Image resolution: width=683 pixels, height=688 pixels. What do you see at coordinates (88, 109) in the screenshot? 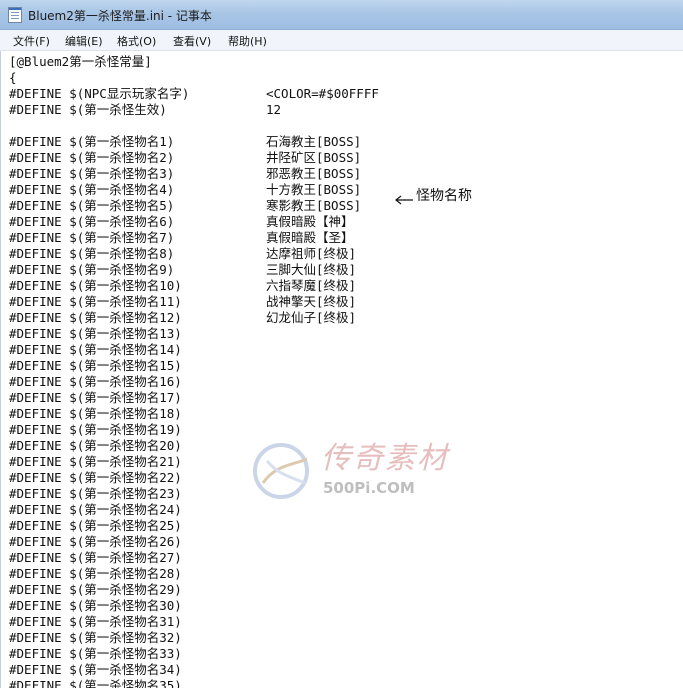
I see `editor-line: #DEFINE $(第一杀怪生效)` at bounding box center [88, 109].